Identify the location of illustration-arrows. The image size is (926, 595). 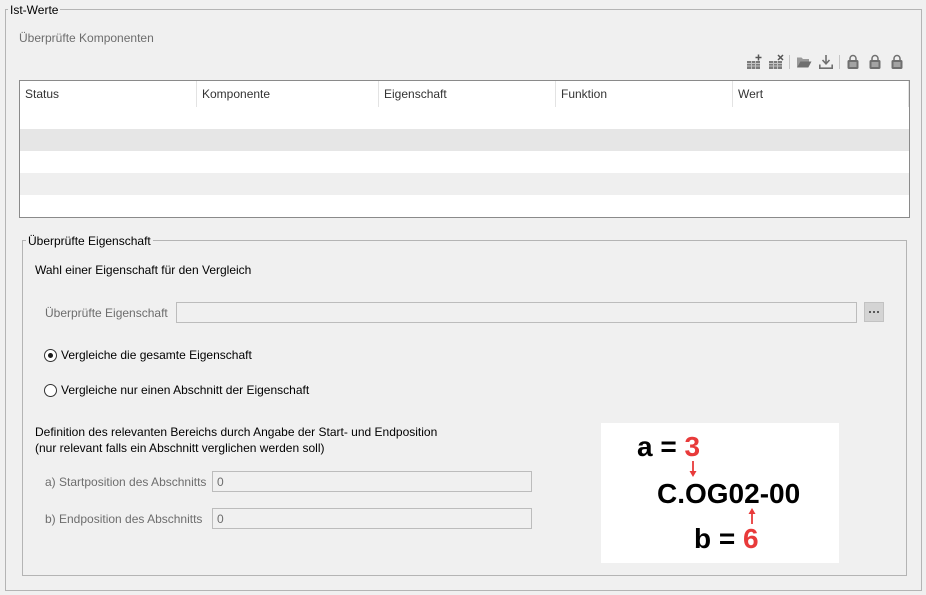
(722, 492).